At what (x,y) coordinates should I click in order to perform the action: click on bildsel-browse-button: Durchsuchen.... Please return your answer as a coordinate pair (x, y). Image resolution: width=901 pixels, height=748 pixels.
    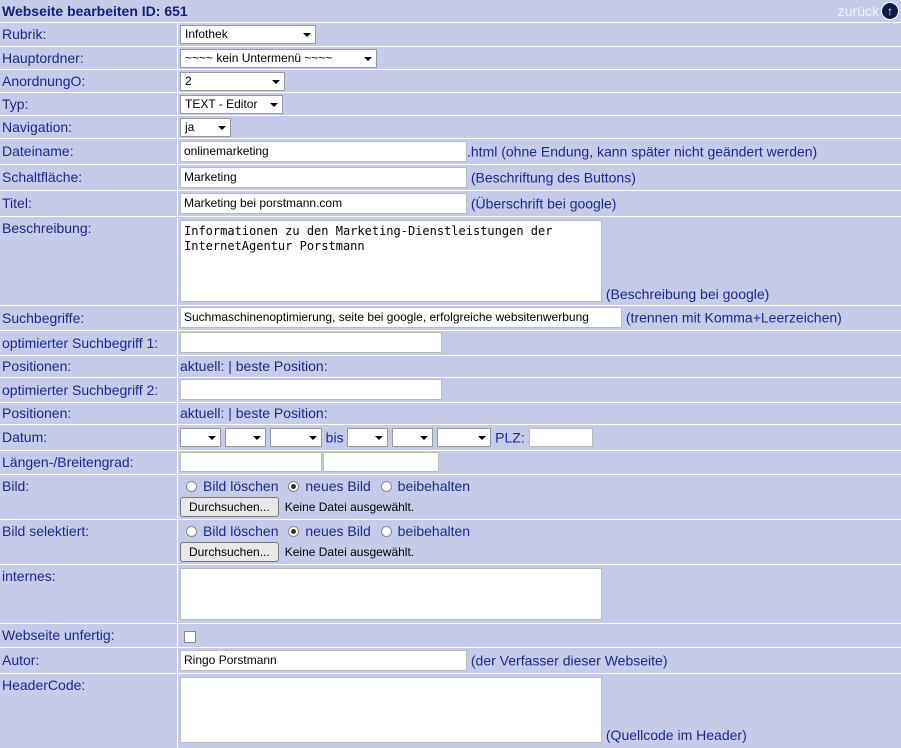
    Looking at the image, I should click on (229, 551).